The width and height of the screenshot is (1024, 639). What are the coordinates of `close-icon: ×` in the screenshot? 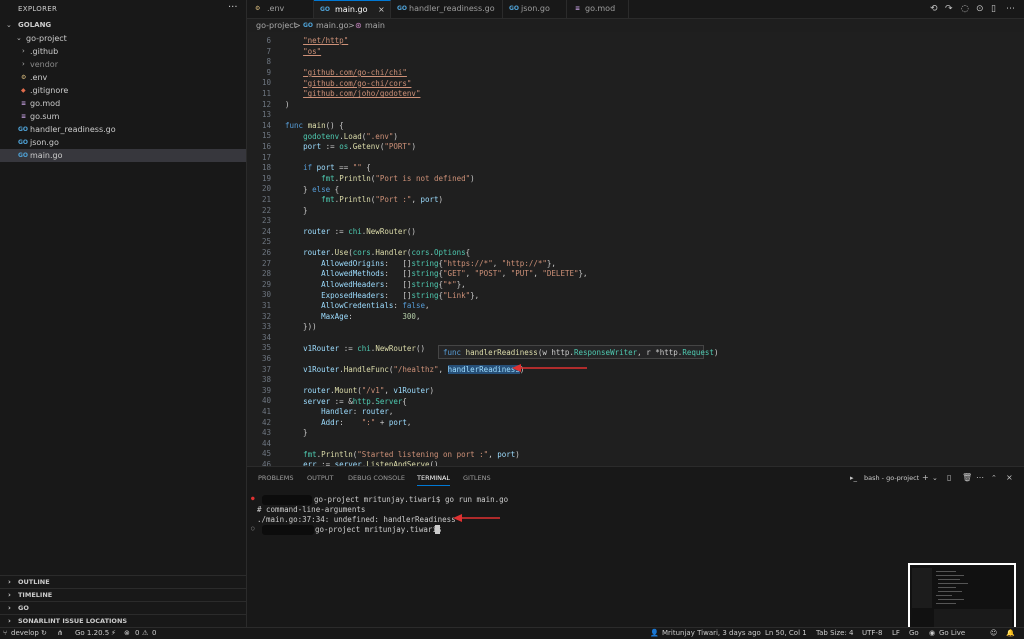 It's located at (381, 10).